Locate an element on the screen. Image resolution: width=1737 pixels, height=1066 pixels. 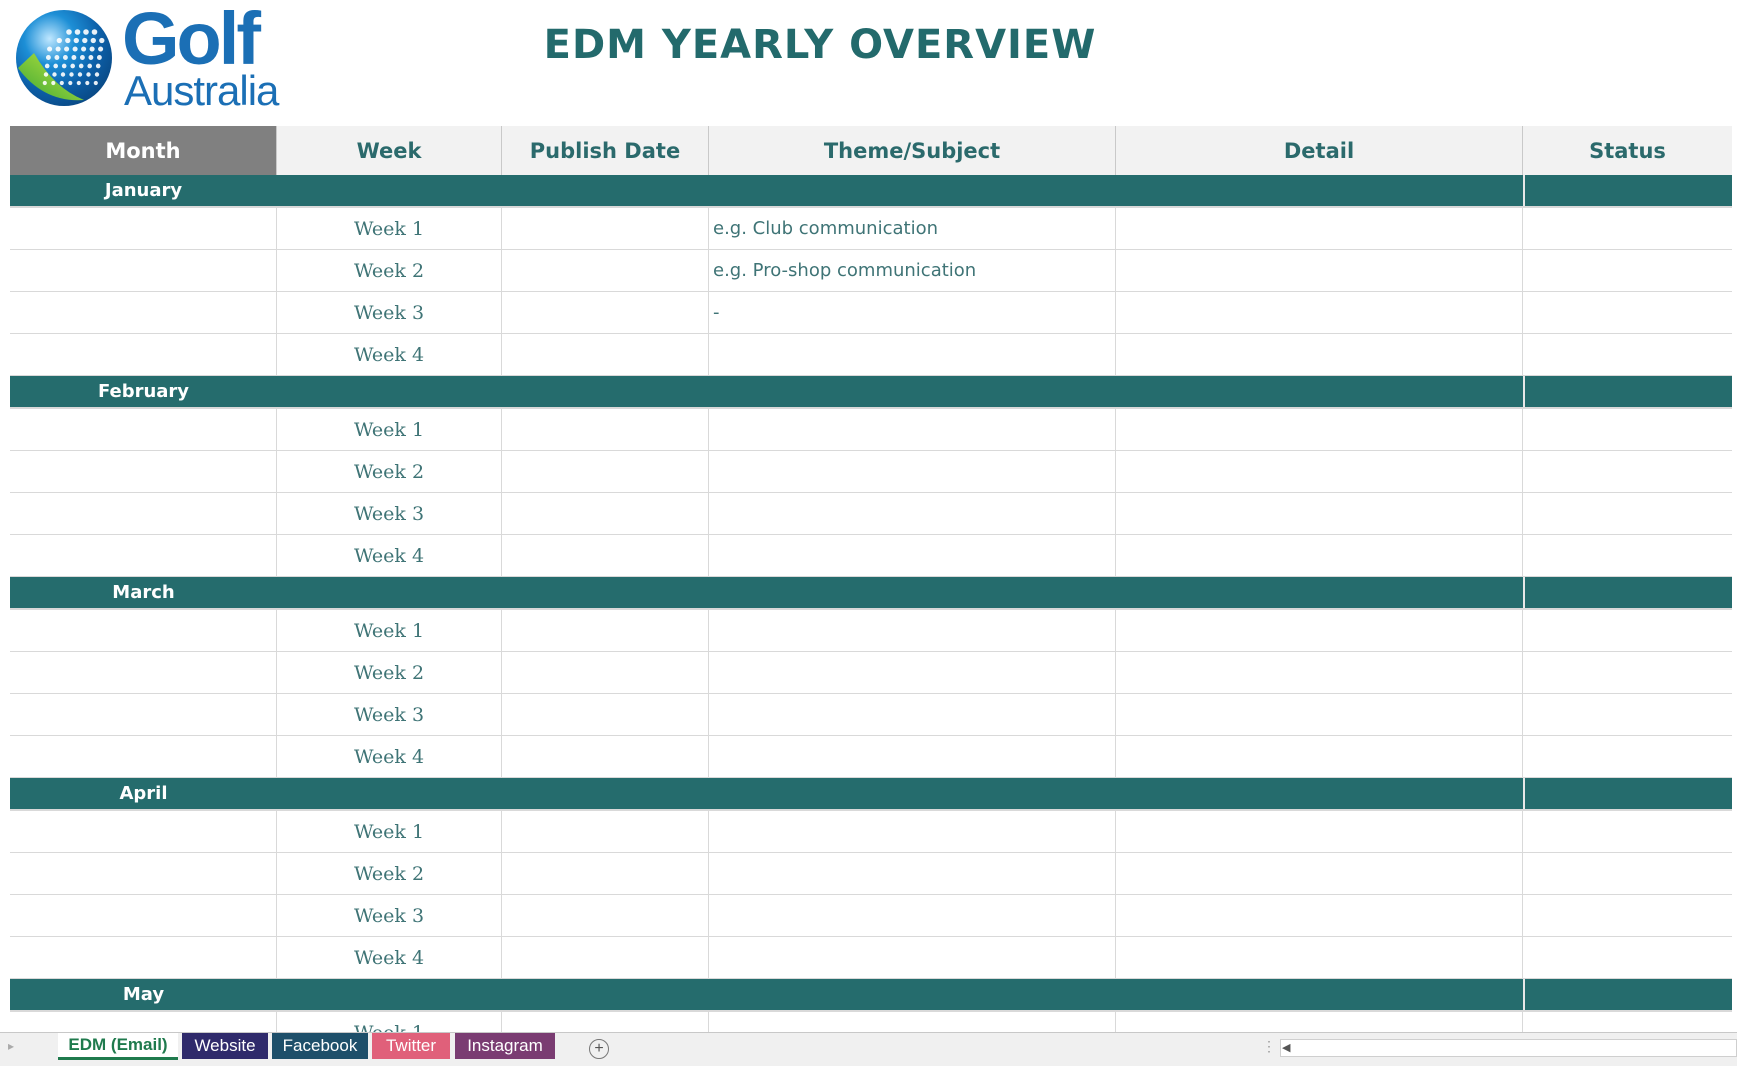
theme-cell: - is located at coordinates (912, 312).